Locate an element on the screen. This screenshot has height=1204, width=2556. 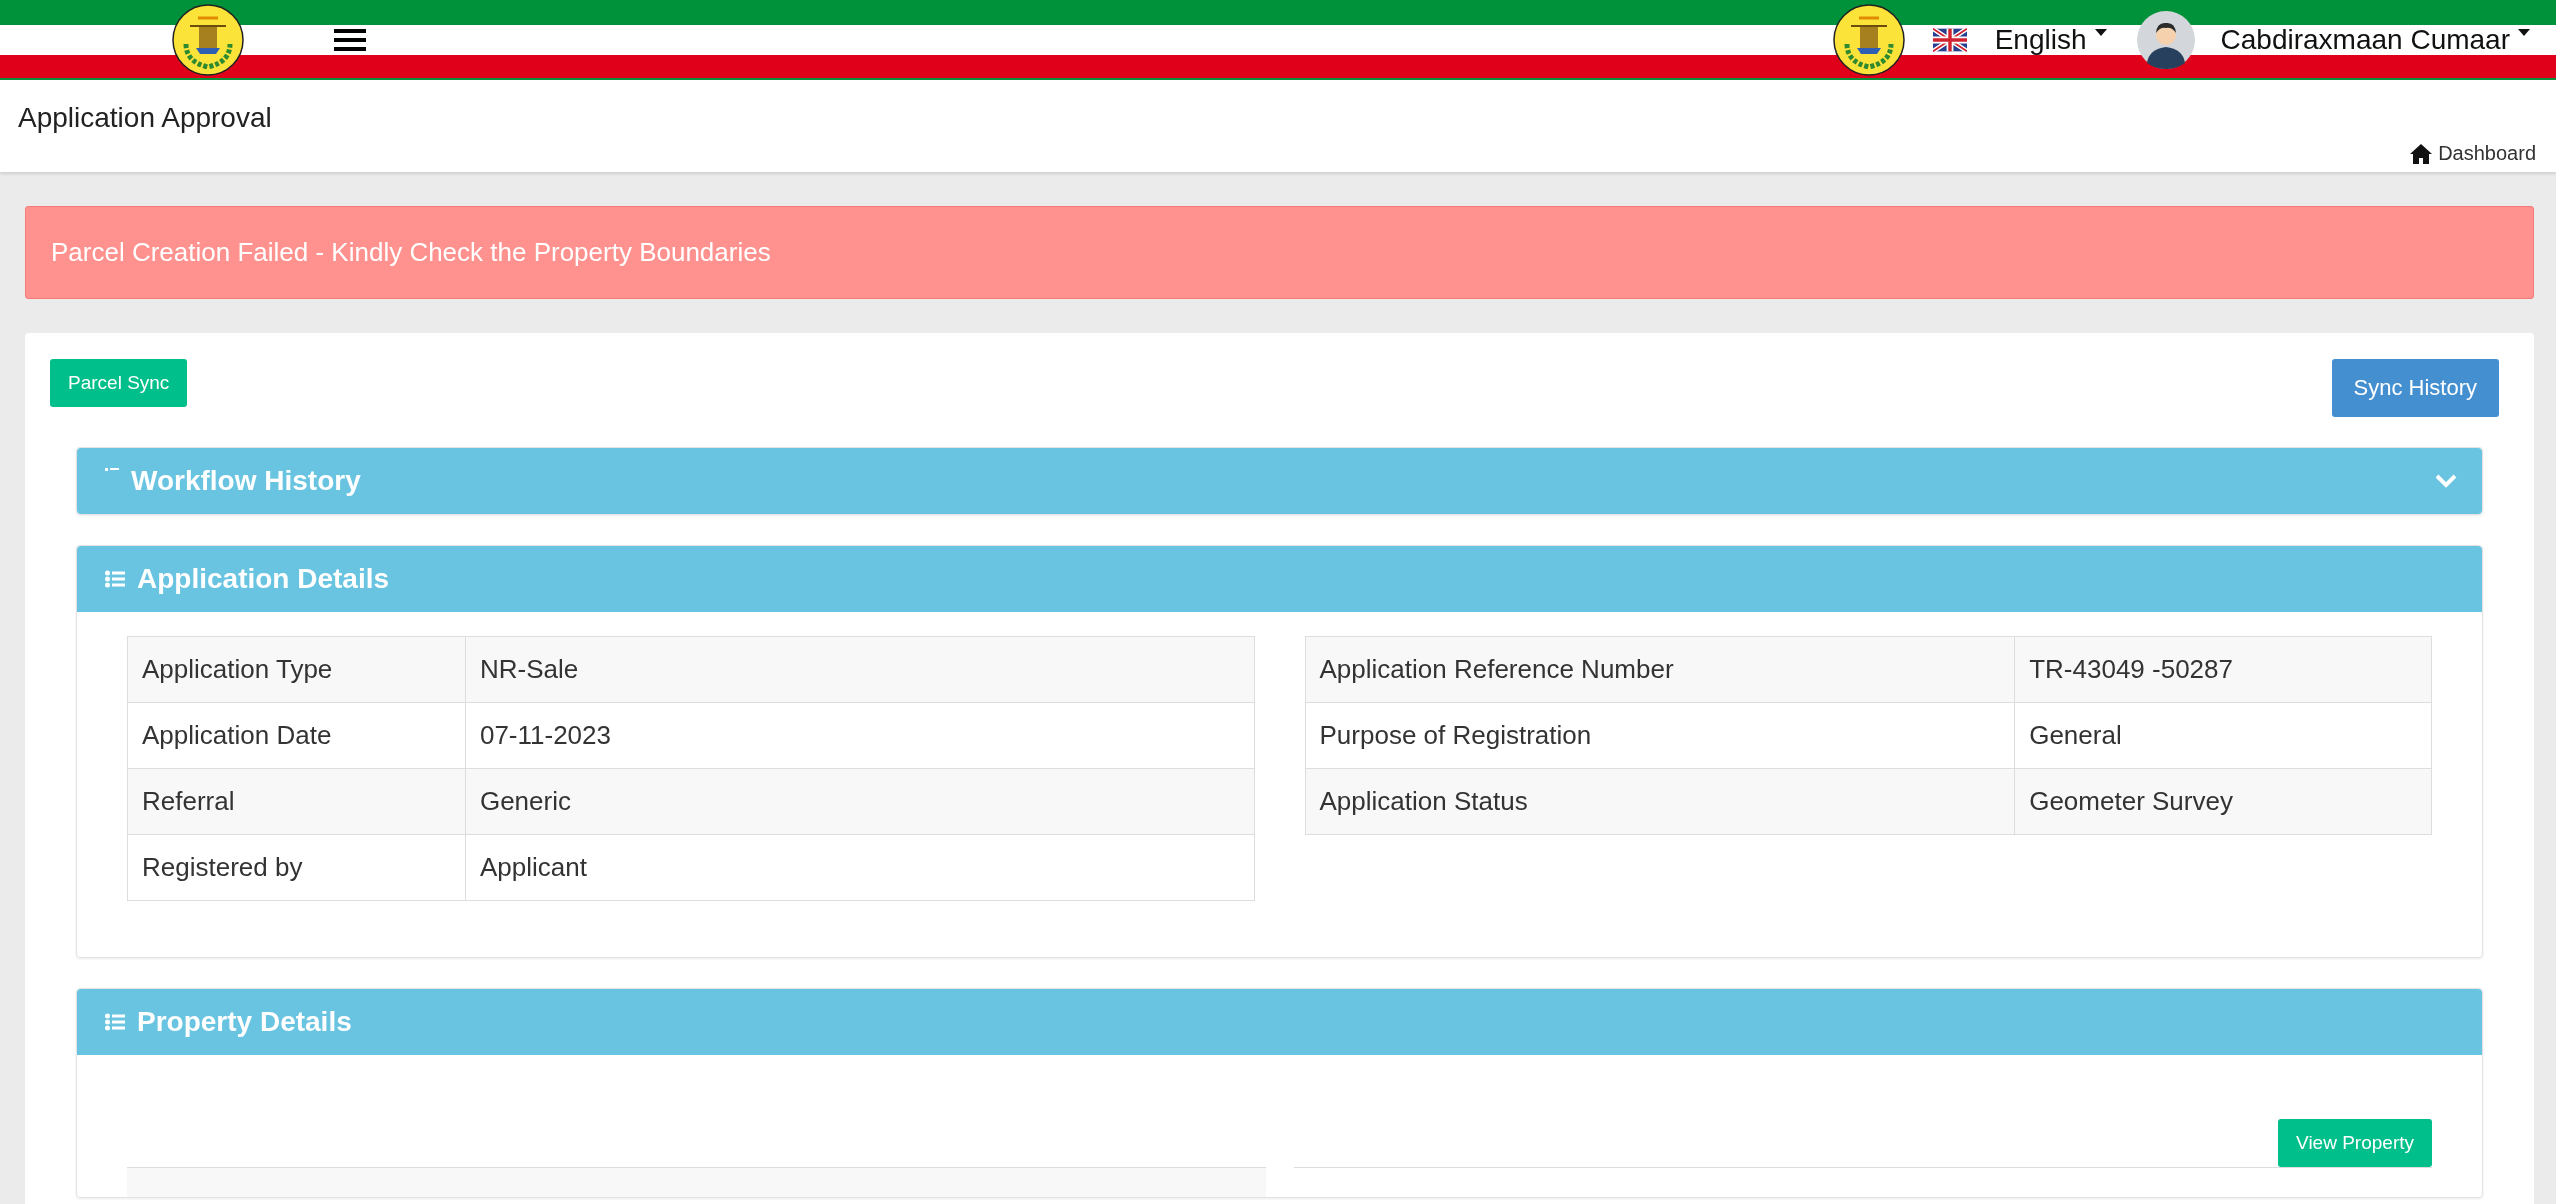
label-cell: Application Type is located at coordinates (296, 669).